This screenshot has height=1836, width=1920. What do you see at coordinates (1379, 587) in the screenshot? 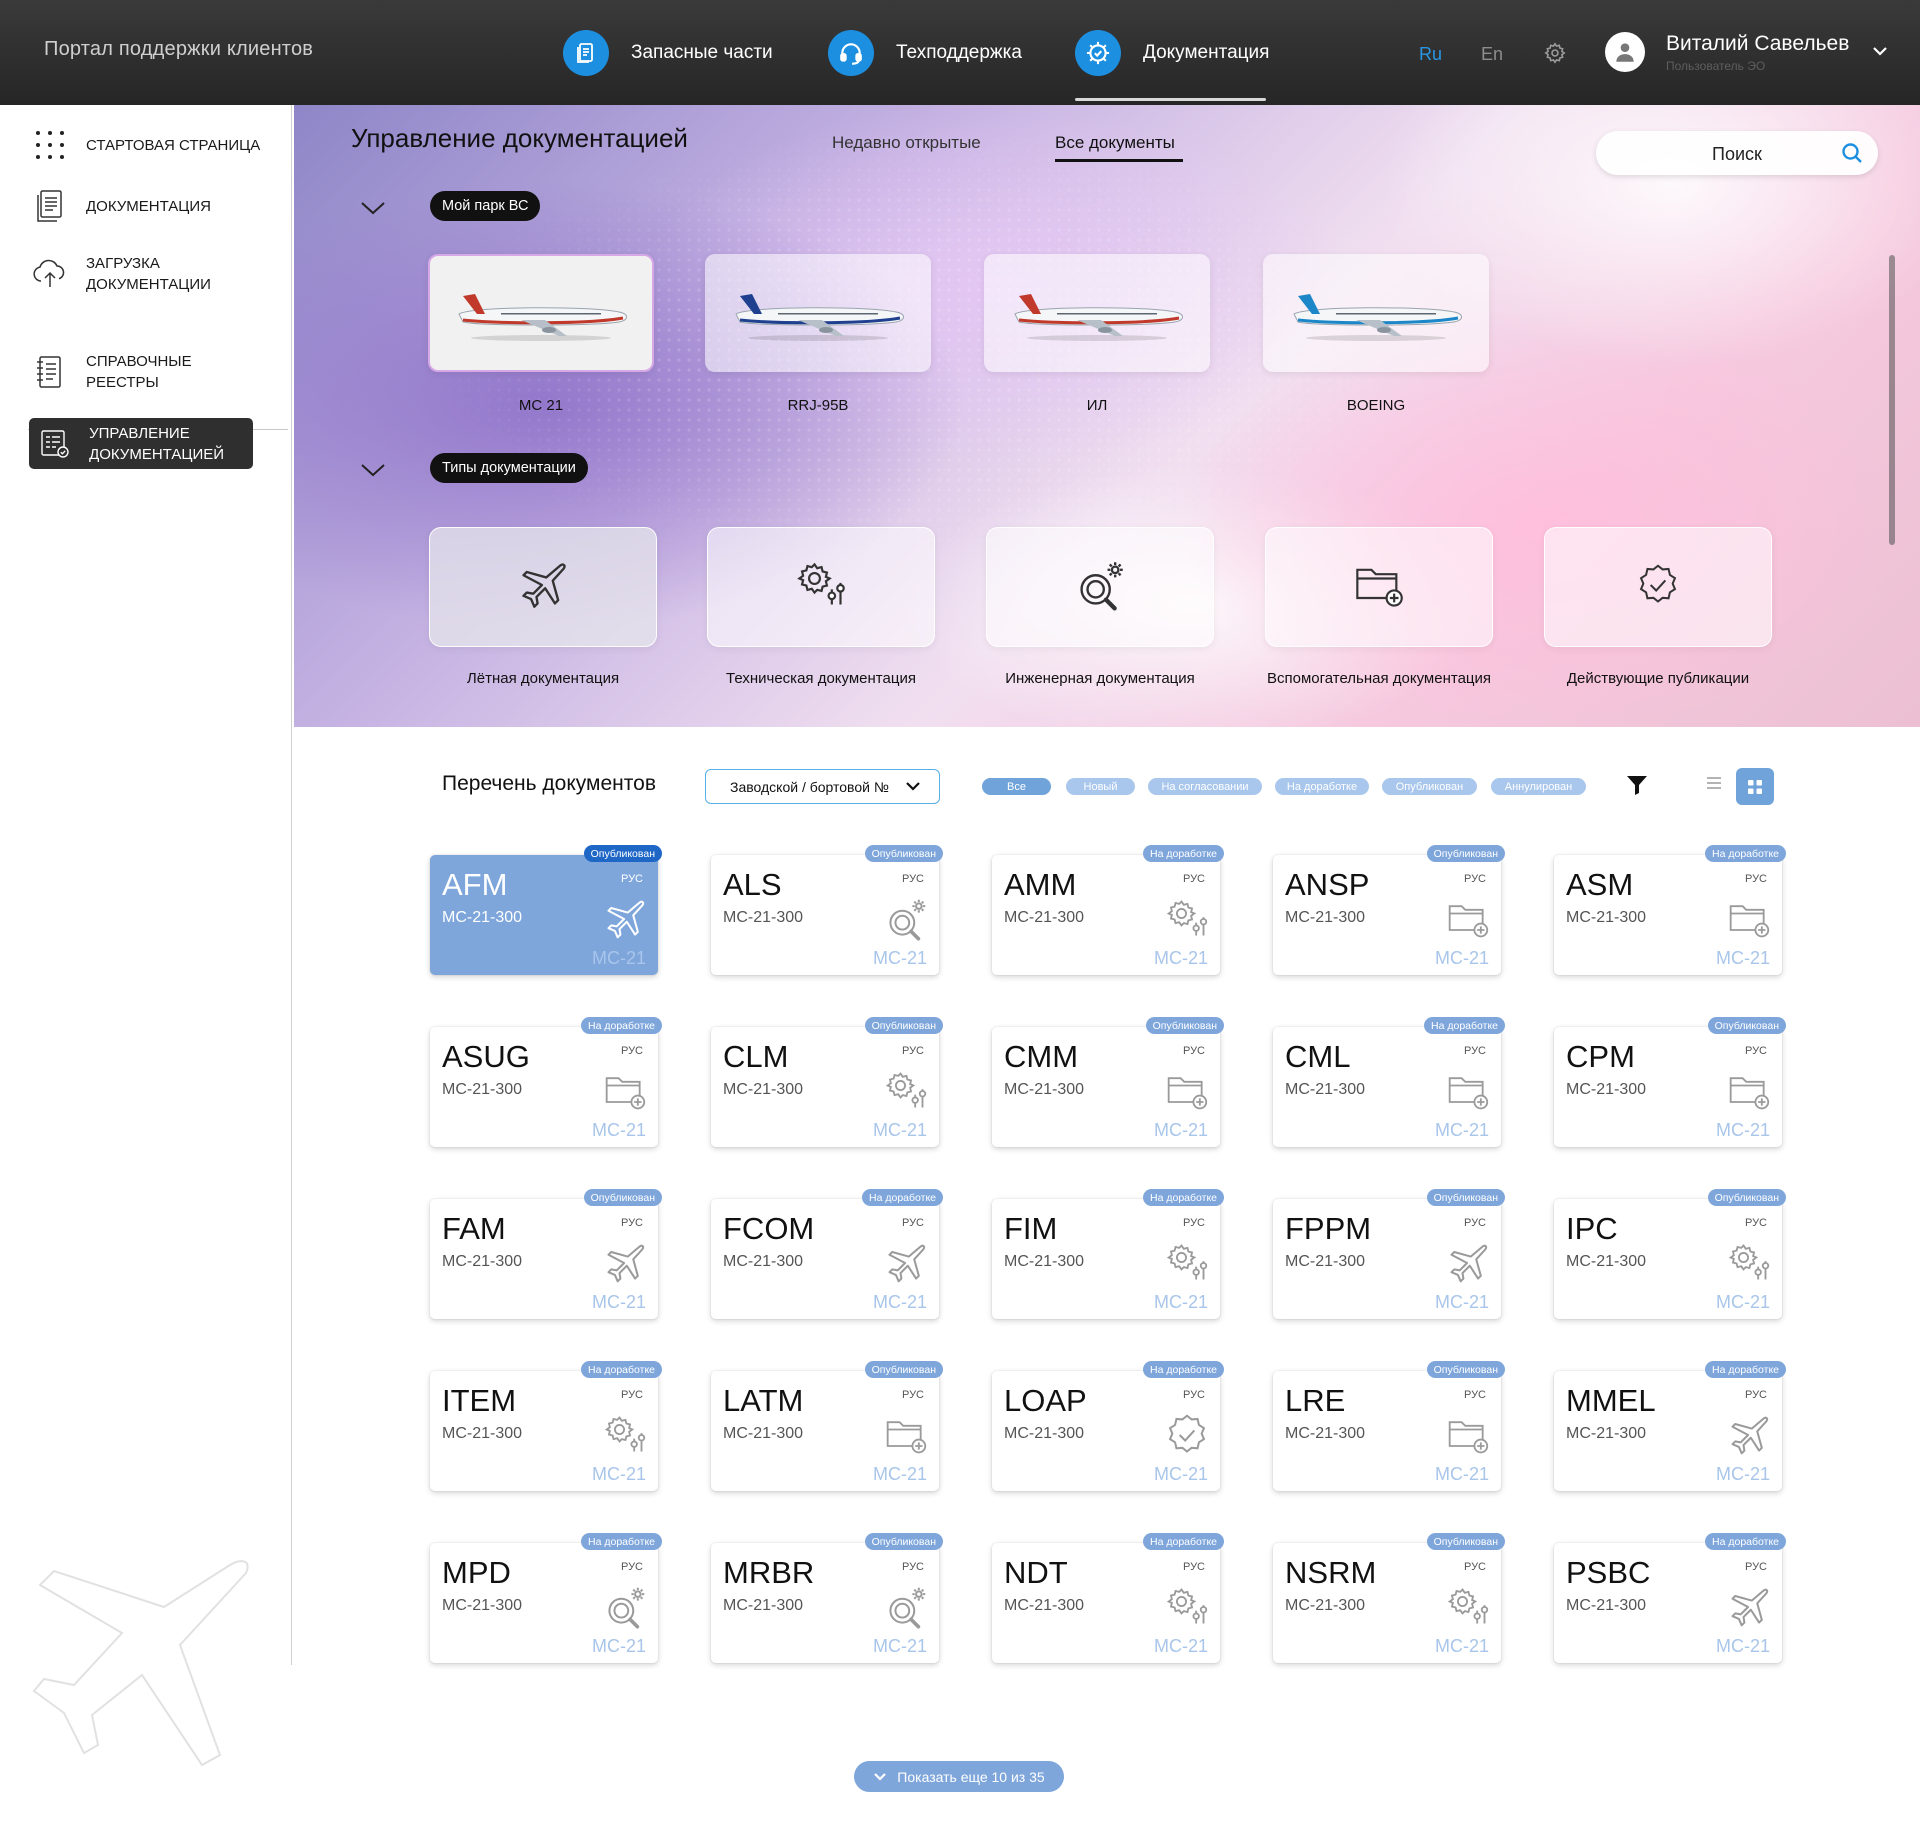
I see `doctype-card-auxiliary` at bounding box center [1379, 587].